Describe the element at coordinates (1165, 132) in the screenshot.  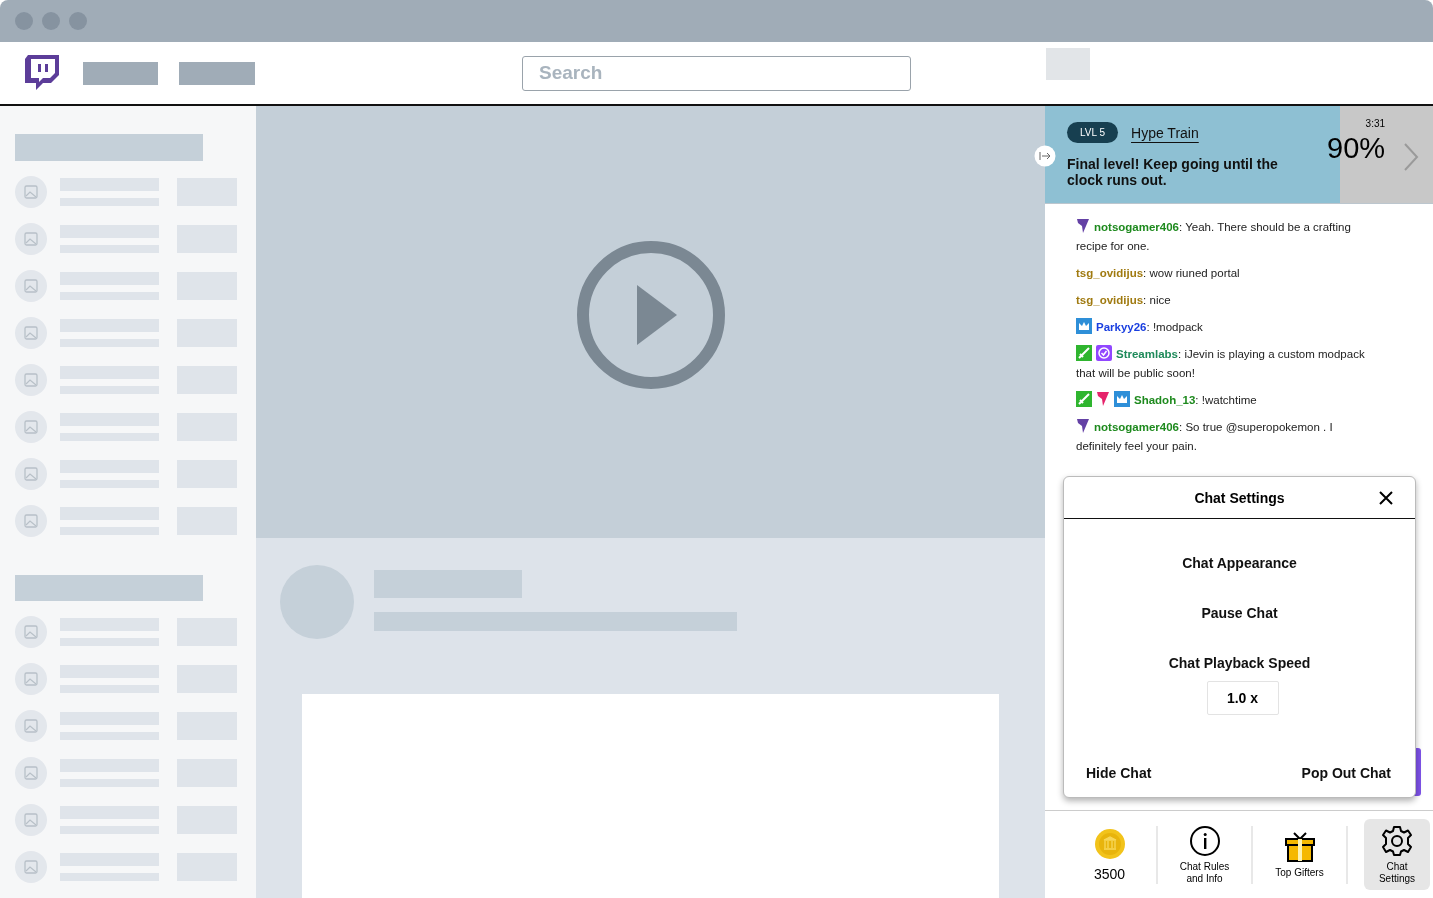
I see `hype-train-link: Hype Train` at that location.